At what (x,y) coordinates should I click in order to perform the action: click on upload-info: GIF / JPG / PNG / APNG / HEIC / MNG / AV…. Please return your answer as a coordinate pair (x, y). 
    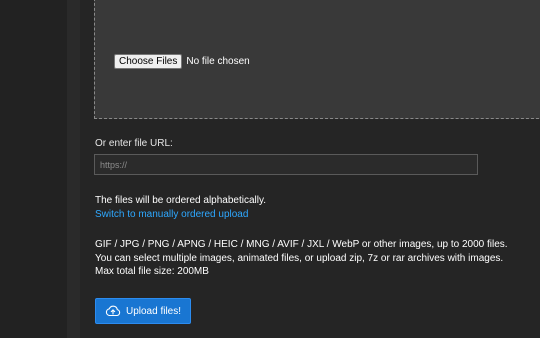
    Looking at the image, I should click on (301, 258).